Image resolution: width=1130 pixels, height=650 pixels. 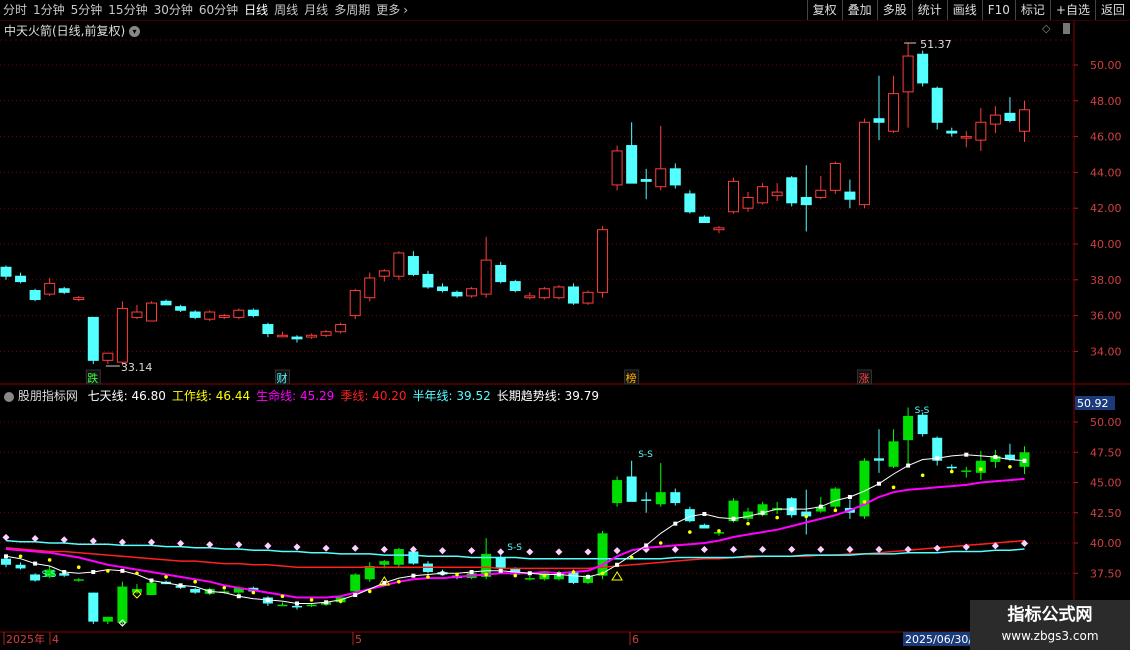 What do you see at coordinates (936, 44) in the screenshot?
I see `high-label: 51.37` at bounding box center [936, 44].